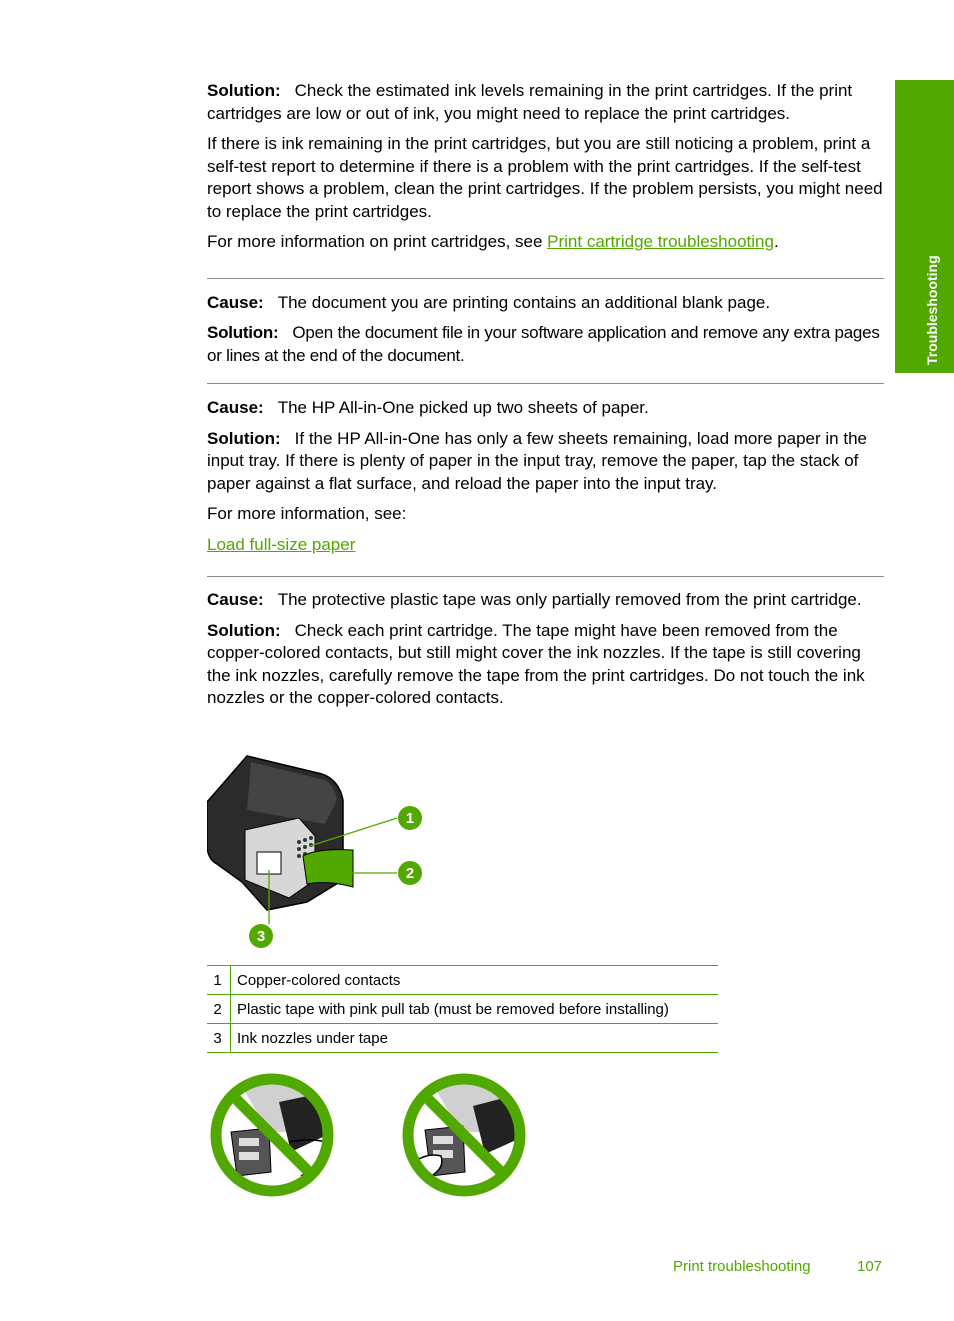 The height and width of the screenshot is (1321, 954). I want to click on plastic-tape, so click(328, 868).